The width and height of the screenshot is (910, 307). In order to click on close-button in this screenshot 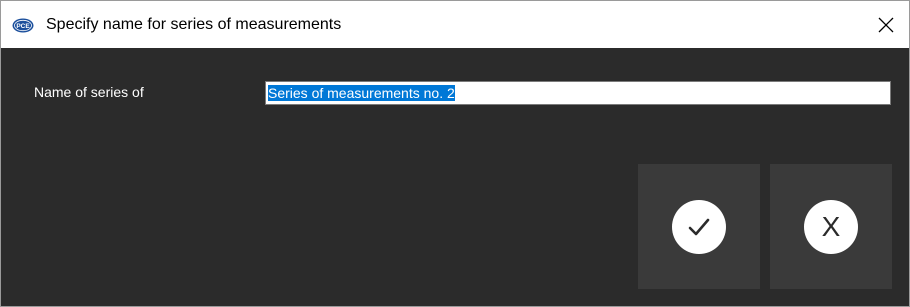, I will do `click(886, 24)`.